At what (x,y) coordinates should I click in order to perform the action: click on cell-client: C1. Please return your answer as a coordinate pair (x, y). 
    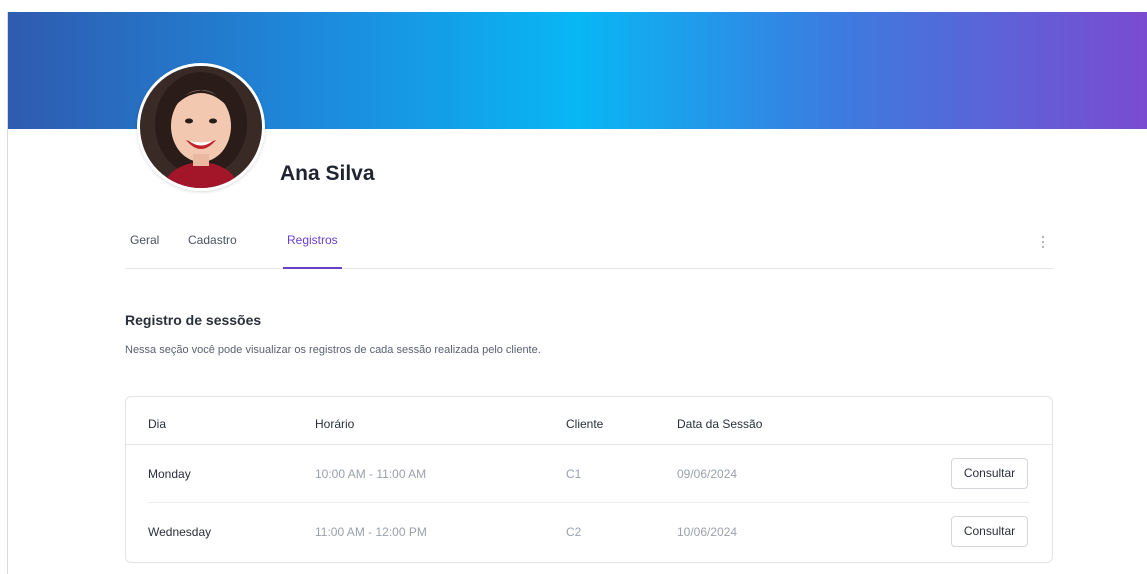
    Looking at the image, I should click on (574, 474).